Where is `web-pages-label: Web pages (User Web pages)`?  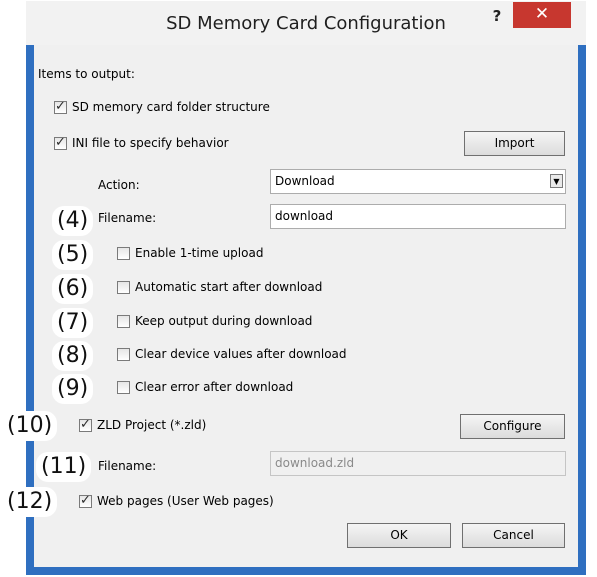
web-pages-label: Web pages (User Web pages) is located at coordinates (185, 501).